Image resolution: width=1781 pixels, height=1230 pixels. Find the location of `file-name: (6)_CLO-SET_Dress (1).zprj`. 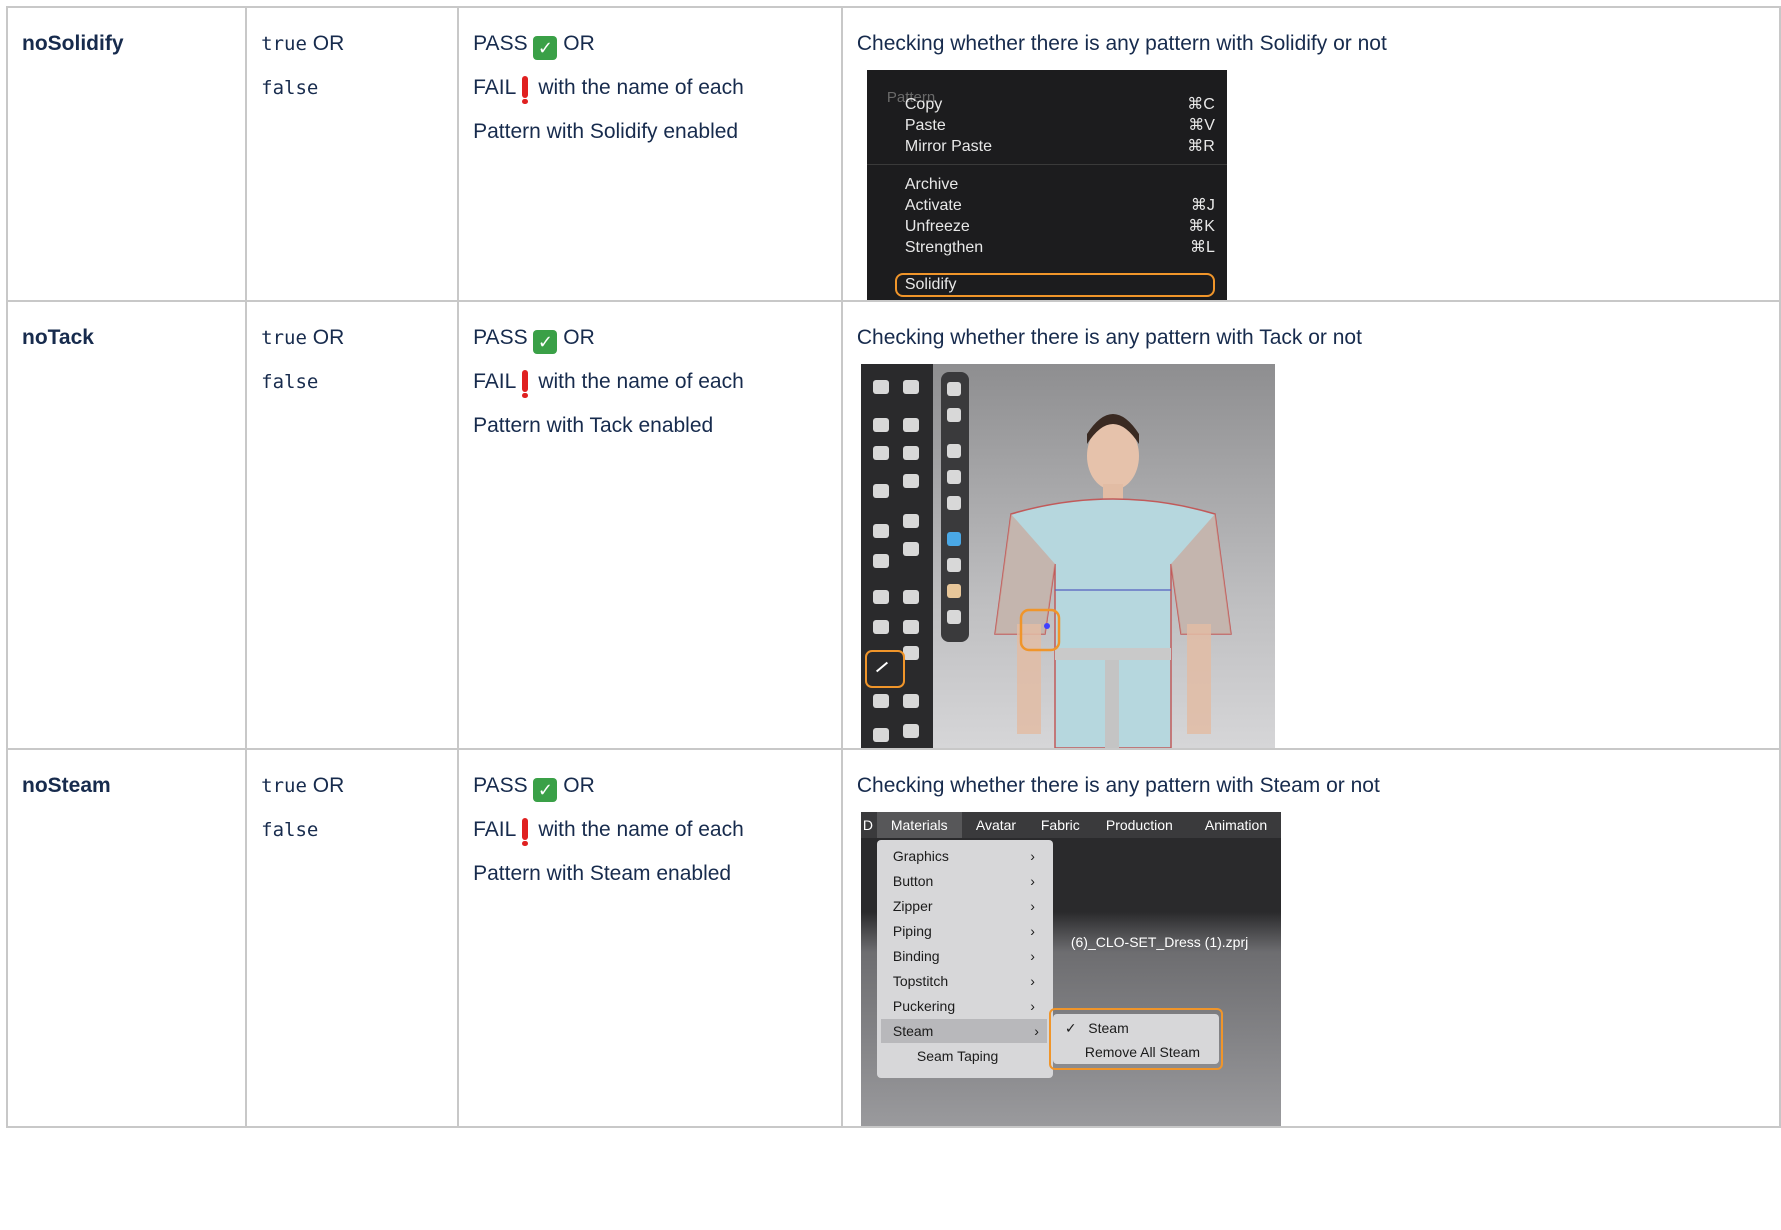

file-name: (6)_CLO-SET_Dress (1).zprj is located at coordinates (1159, 942).